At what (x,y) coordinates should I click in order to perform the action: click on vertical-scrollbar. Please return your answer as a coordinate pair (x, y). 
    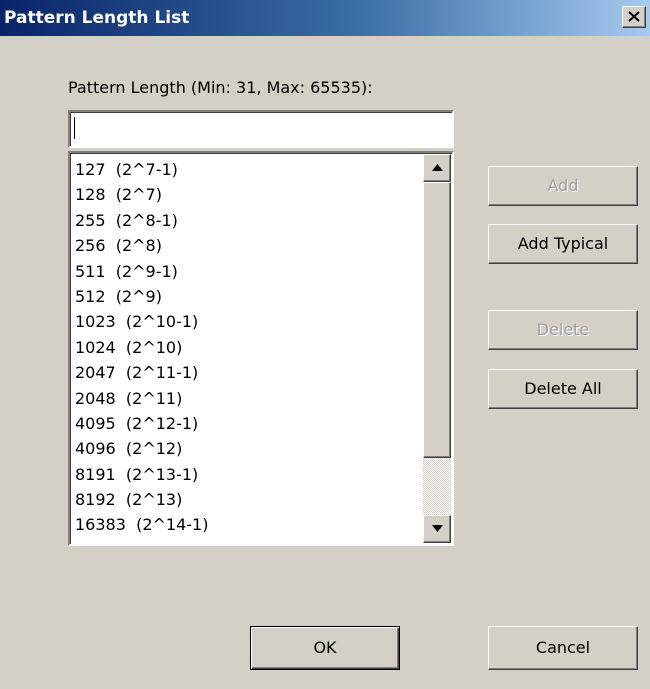
    Looking at the image, I should click on (437, 348).